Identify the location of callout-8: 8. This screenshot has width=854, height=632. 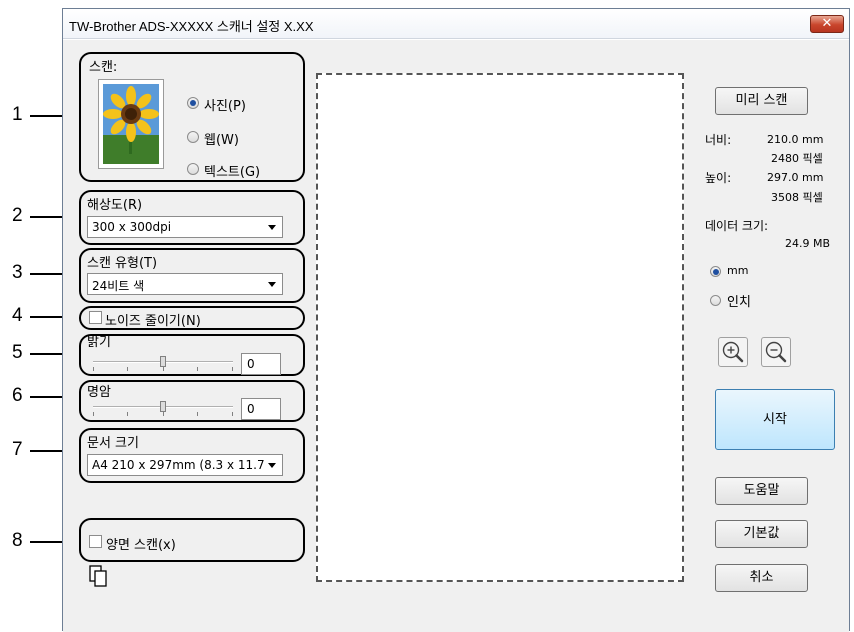
(17, 540).